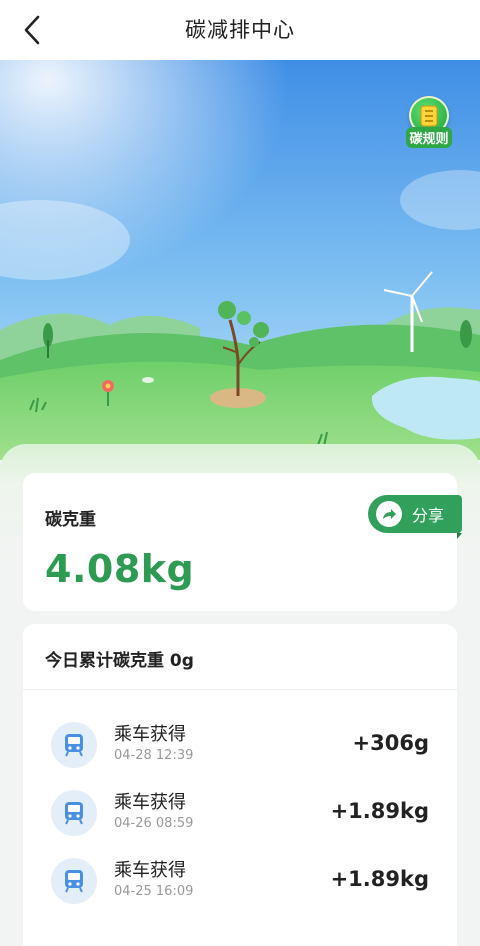 The image size is (480, 946). What do you see at coordinates (154, 755) in the screenshot?
I see `record-time: 04-28 12:39` at bounding box center [154, 755].